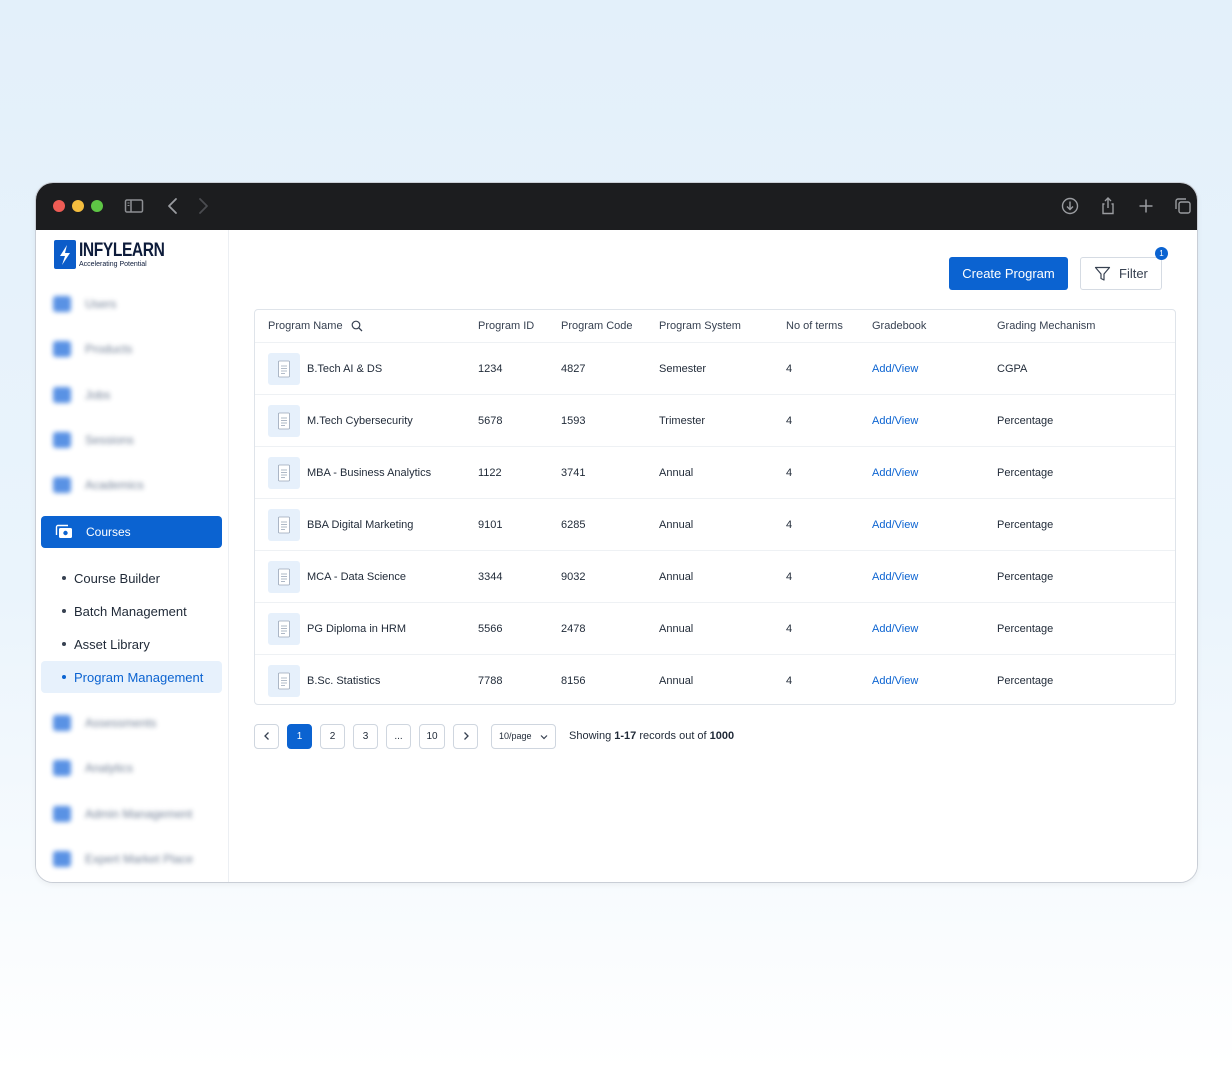  Describe the element at coordinates (93, 768) in the screenshot. I see `sidebar-item-analytics: Analytics` at that location.